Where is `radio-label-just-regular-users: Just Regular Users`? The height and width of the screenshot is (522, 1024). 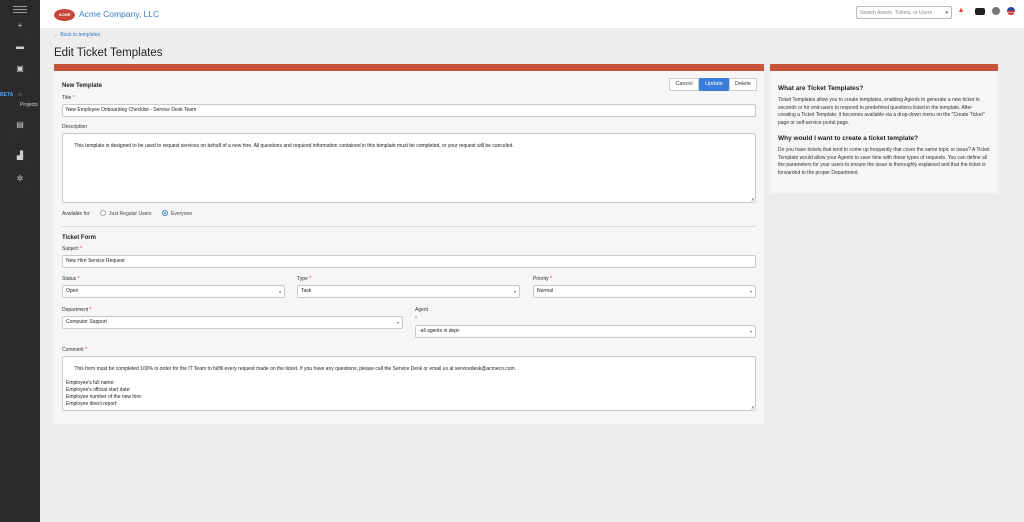 radio-label-just-regular-users: Just Regular Users is located at coordinates (130, 214).